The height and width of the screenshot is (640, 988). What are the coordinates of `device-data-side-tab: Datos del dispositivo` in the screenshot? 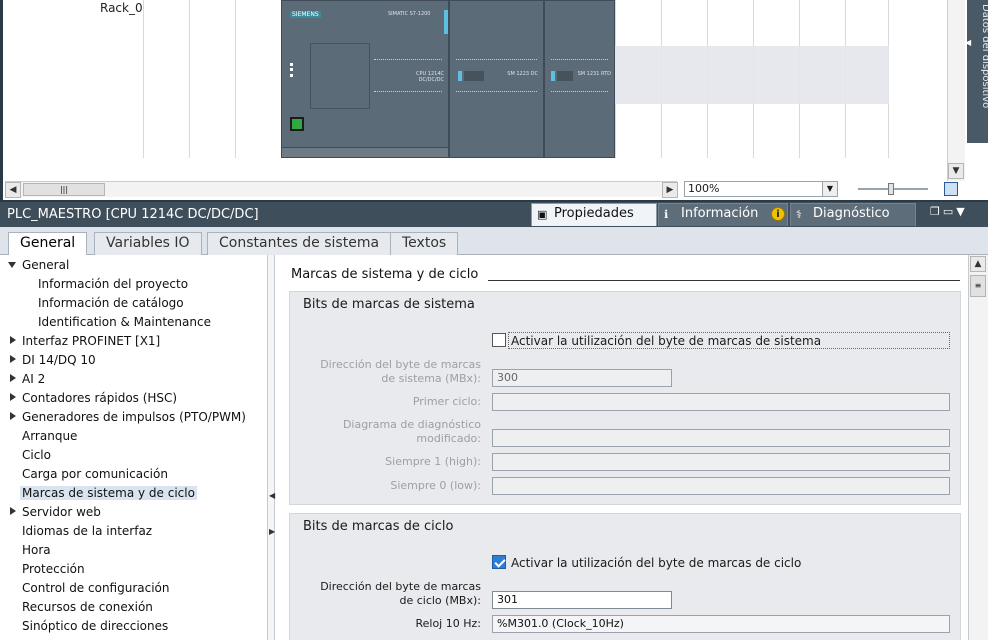 It's located at (977, 71).